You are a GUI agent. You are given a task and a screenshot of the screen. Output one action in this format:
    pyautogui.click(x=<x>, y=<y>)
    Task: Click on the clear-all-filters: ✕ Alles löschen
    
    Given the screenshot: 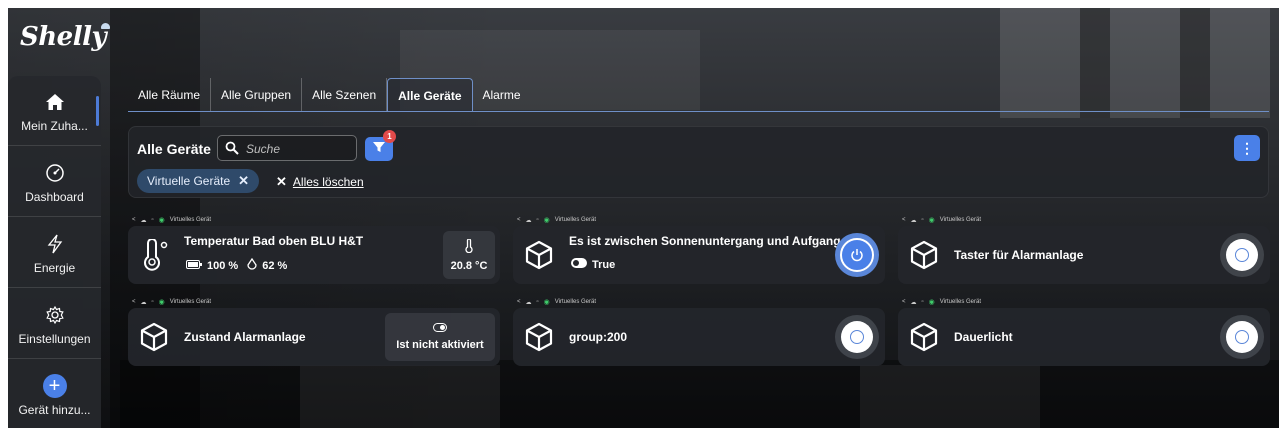 What is the action you would take?
    pyautogui.click(x=320, y=182)
    